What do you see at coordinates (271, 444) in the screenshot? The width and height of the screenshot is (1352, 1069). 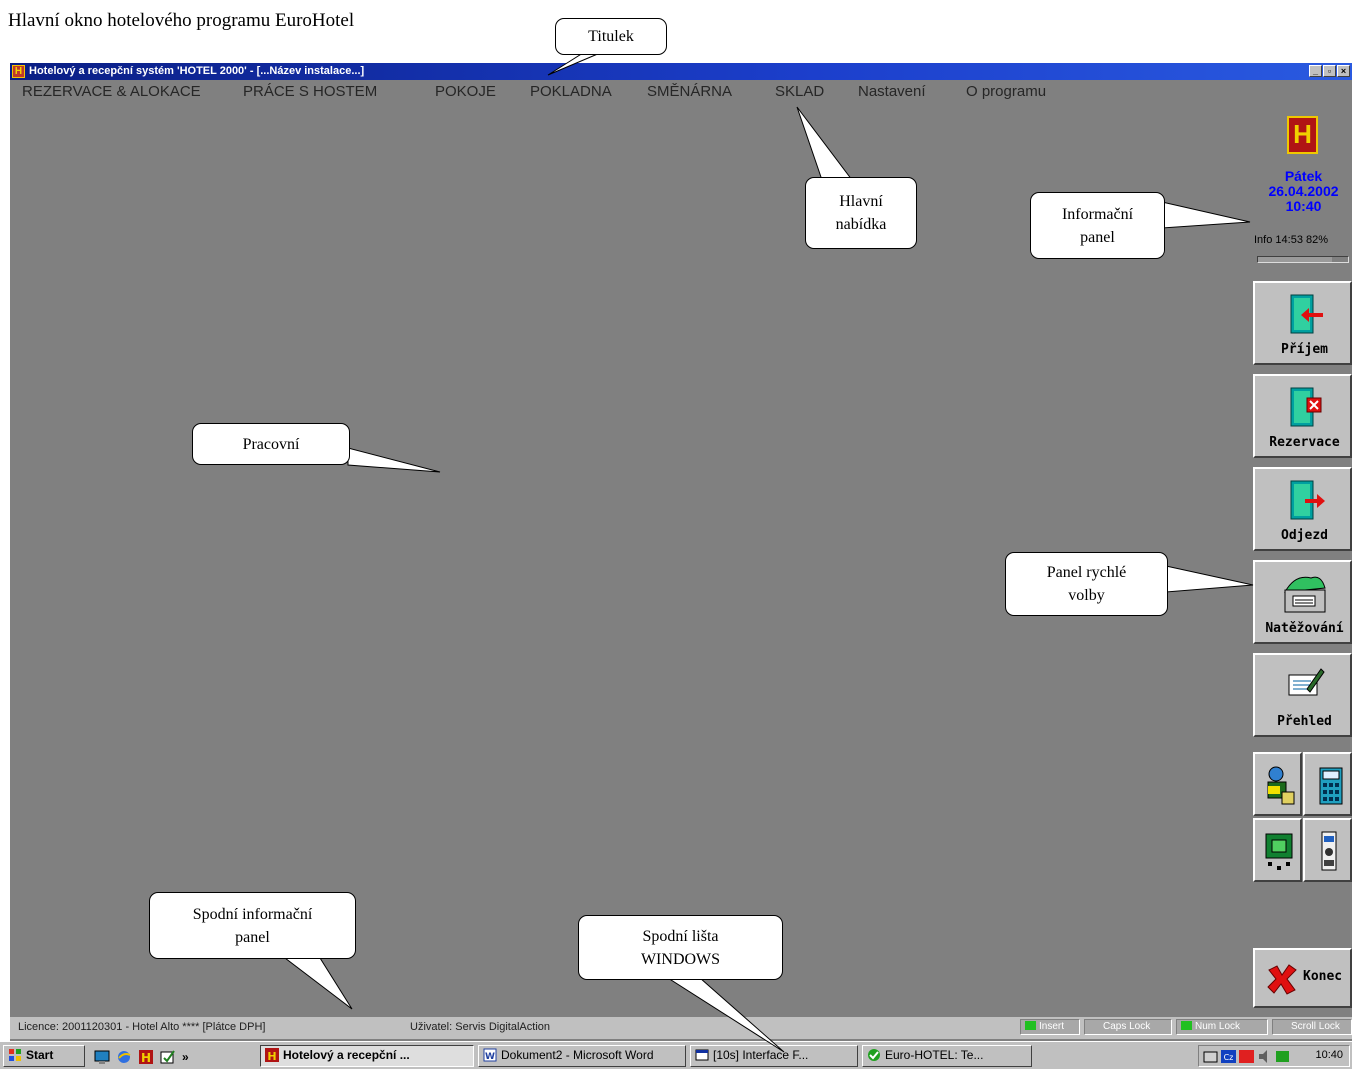 I see `callout-pracovni: Pracovní` at bounding box center [271, 444].